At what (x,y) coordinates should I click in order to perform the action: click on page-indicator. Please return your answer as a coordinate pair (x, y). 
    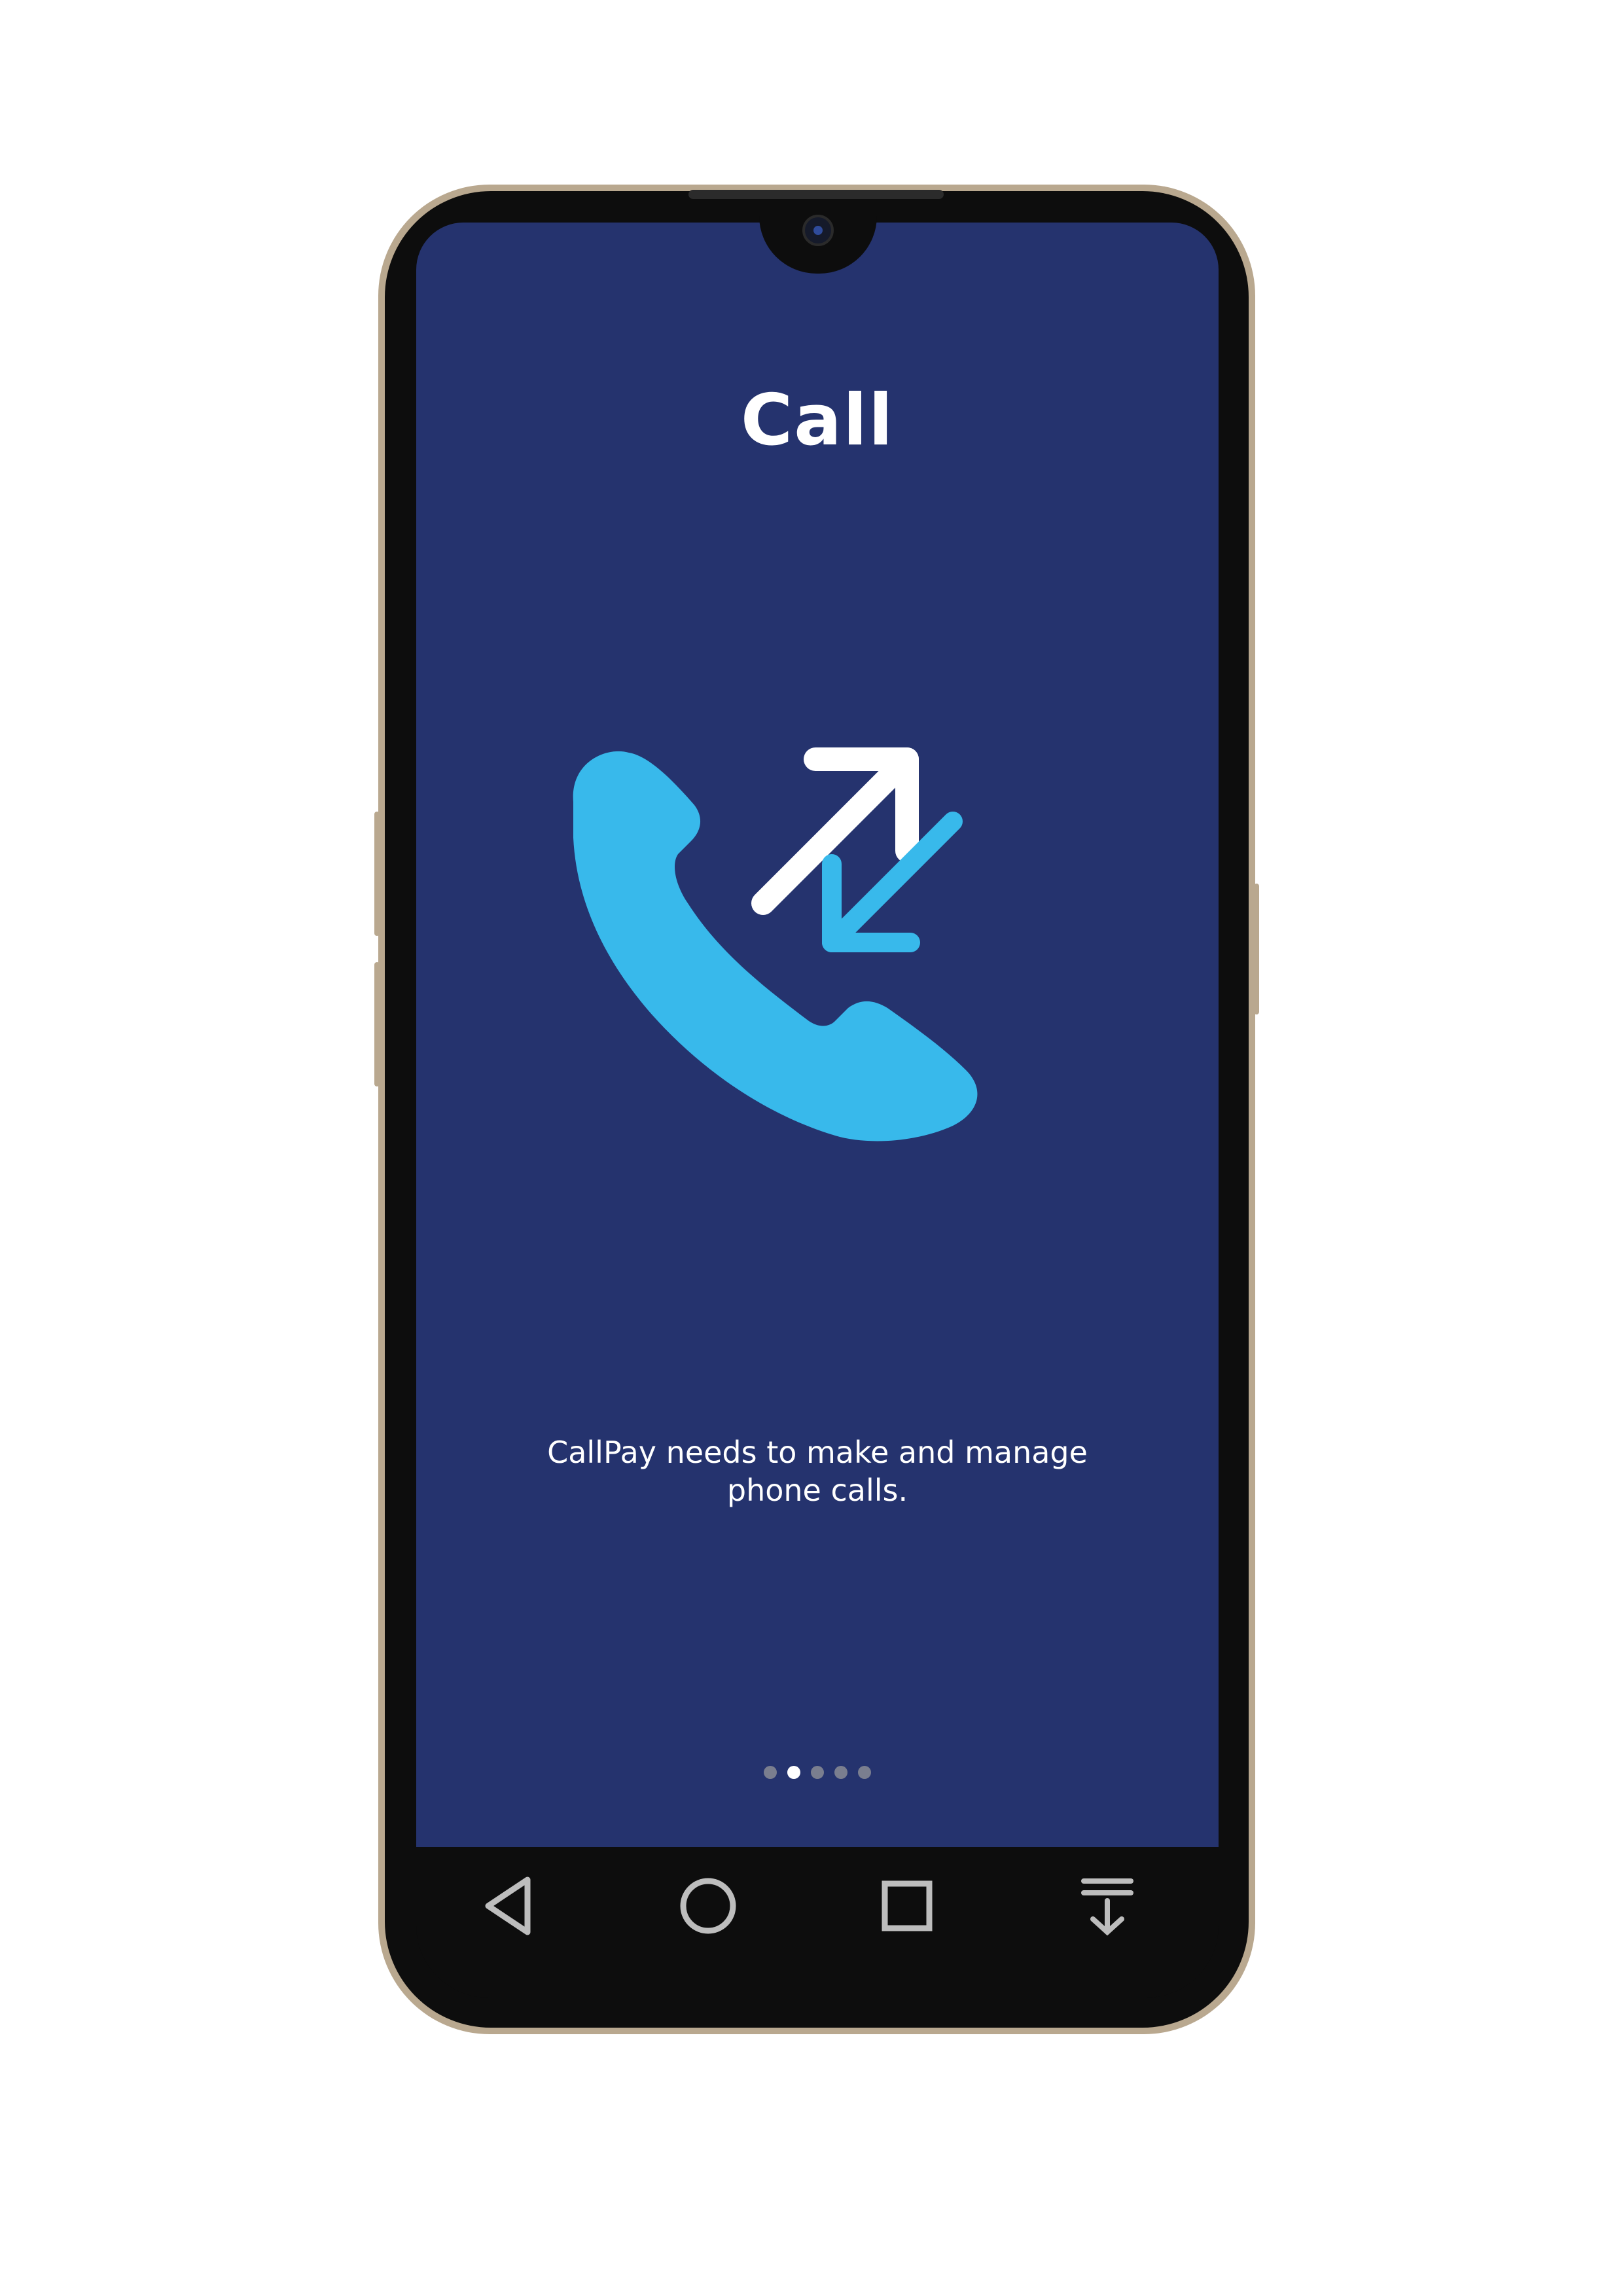
    Looking at the image, I should click on (818, 1772).